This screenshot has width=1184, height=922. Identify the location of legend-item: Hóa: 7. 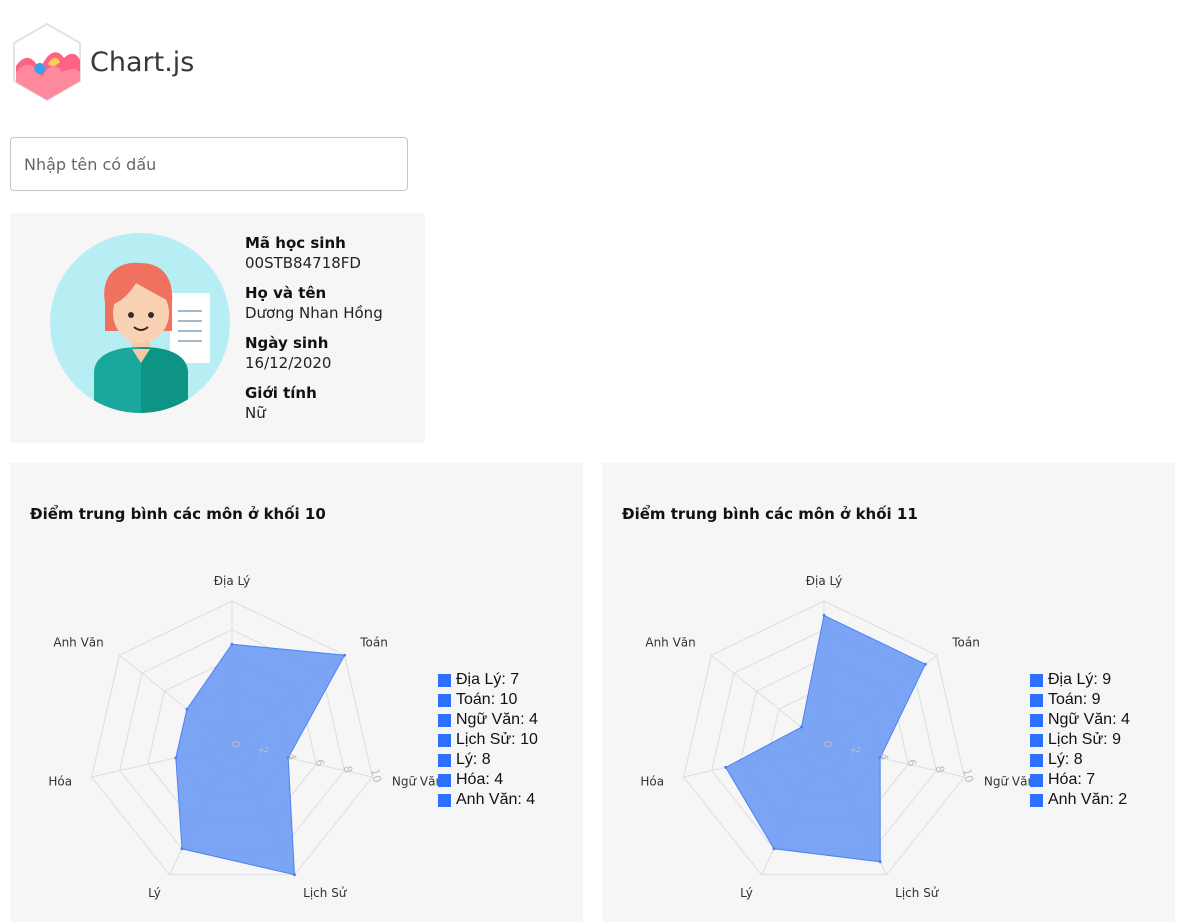
(1080, 780).